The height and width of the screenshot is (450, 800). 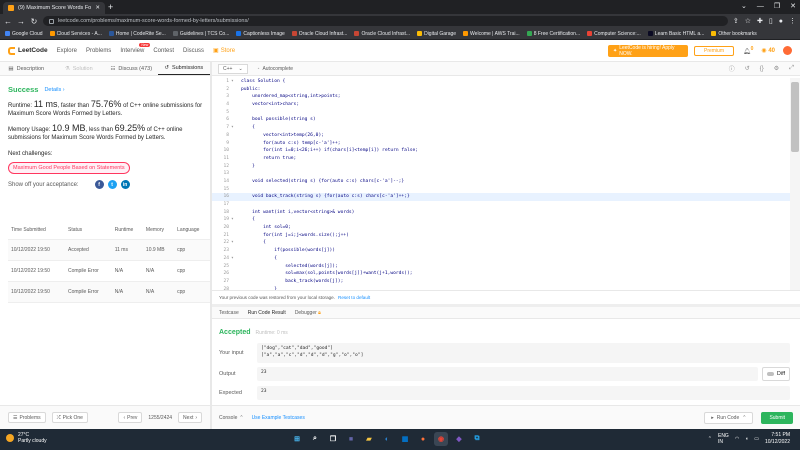 What do you see at coordinates (756, 439) in the screenshot?
I see `battery-icon: ▭` at bounding box center [756, 439].